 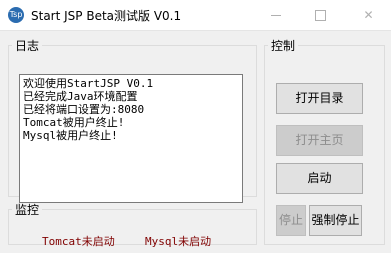 What do you see at coordinates (88, 83) in the screenshot?
I see `log-line: 欢迎使用StartJSP V0.1` at bounding box center [88, 83].